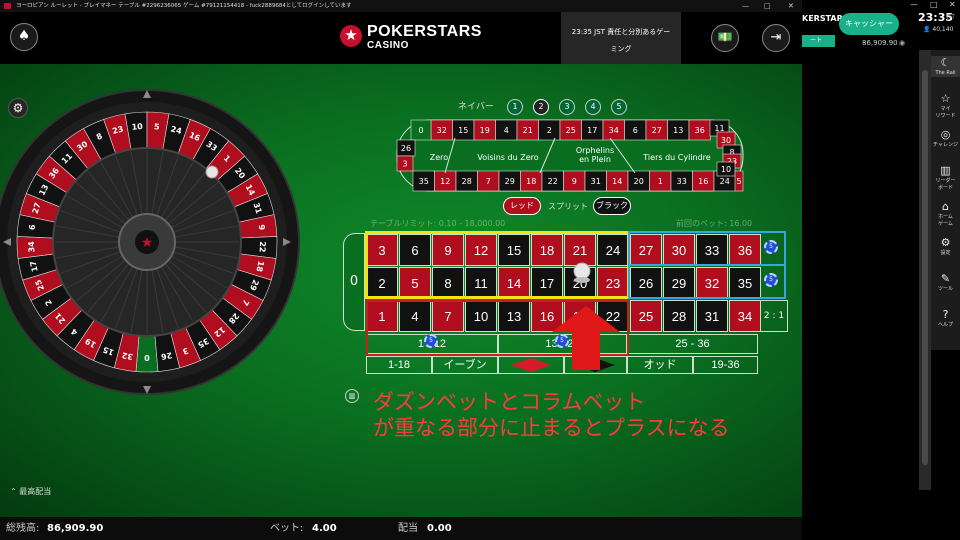  What do you see at coordinates (945, 66) in the screenshot?
I see `side-nav-item: ☾ The Rail` at bounding box center [945, 66].